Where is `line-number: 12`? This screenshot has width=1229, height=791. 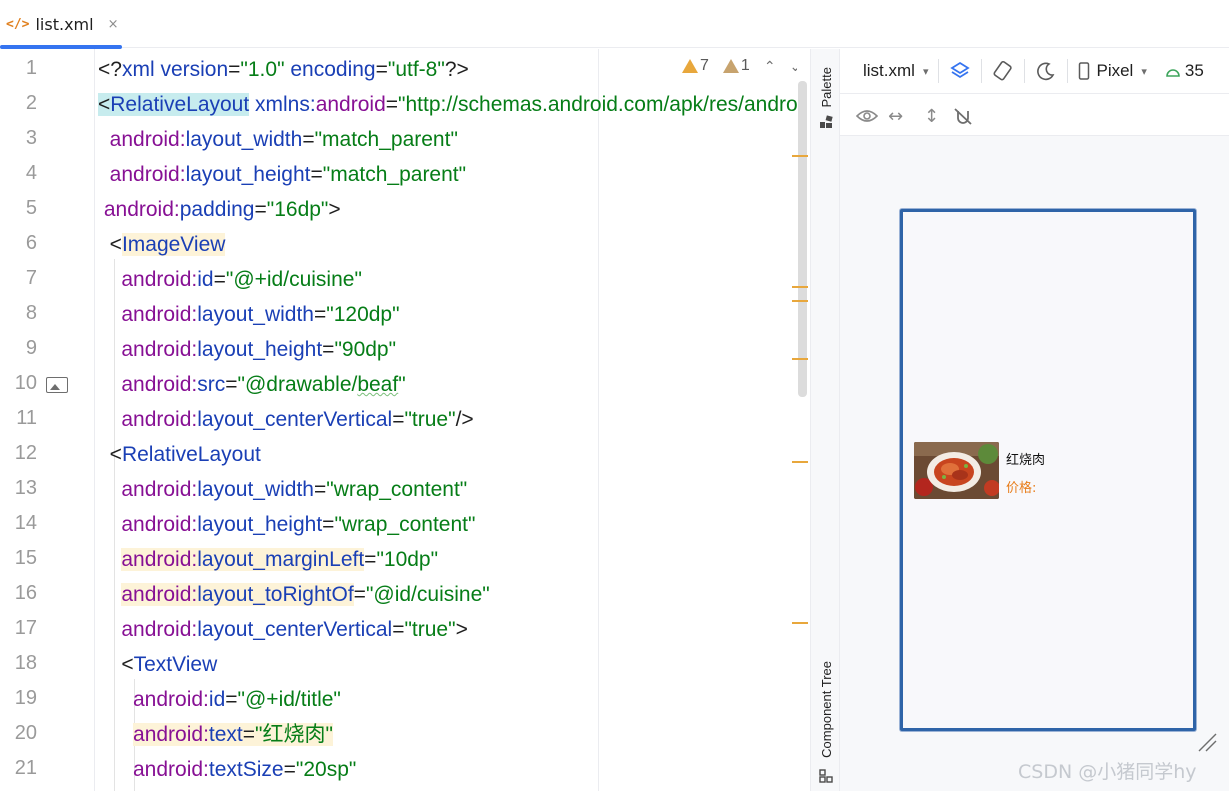
line-number: 12 is located at coordinates (25, 453).